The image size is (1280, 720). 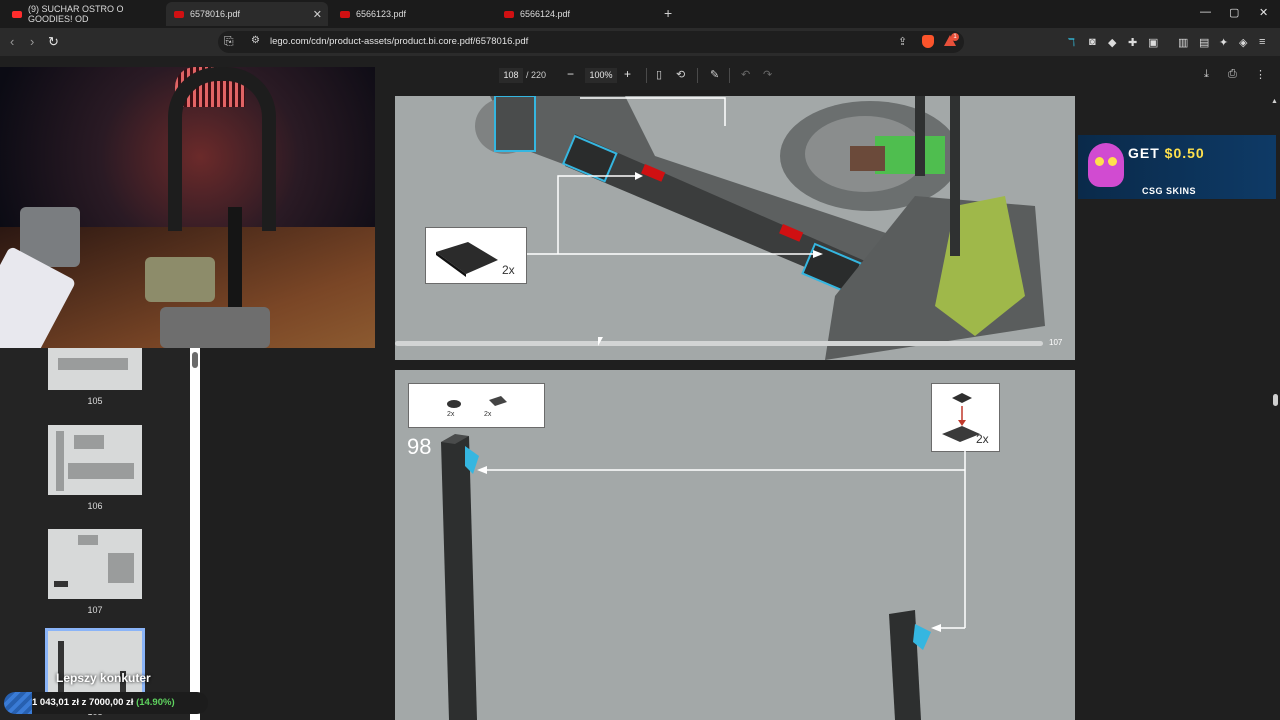 I want to click on donation-goal-text: 1 043,01 zł z 7000,00 zł (14.90%), so click(x=103, y=702).